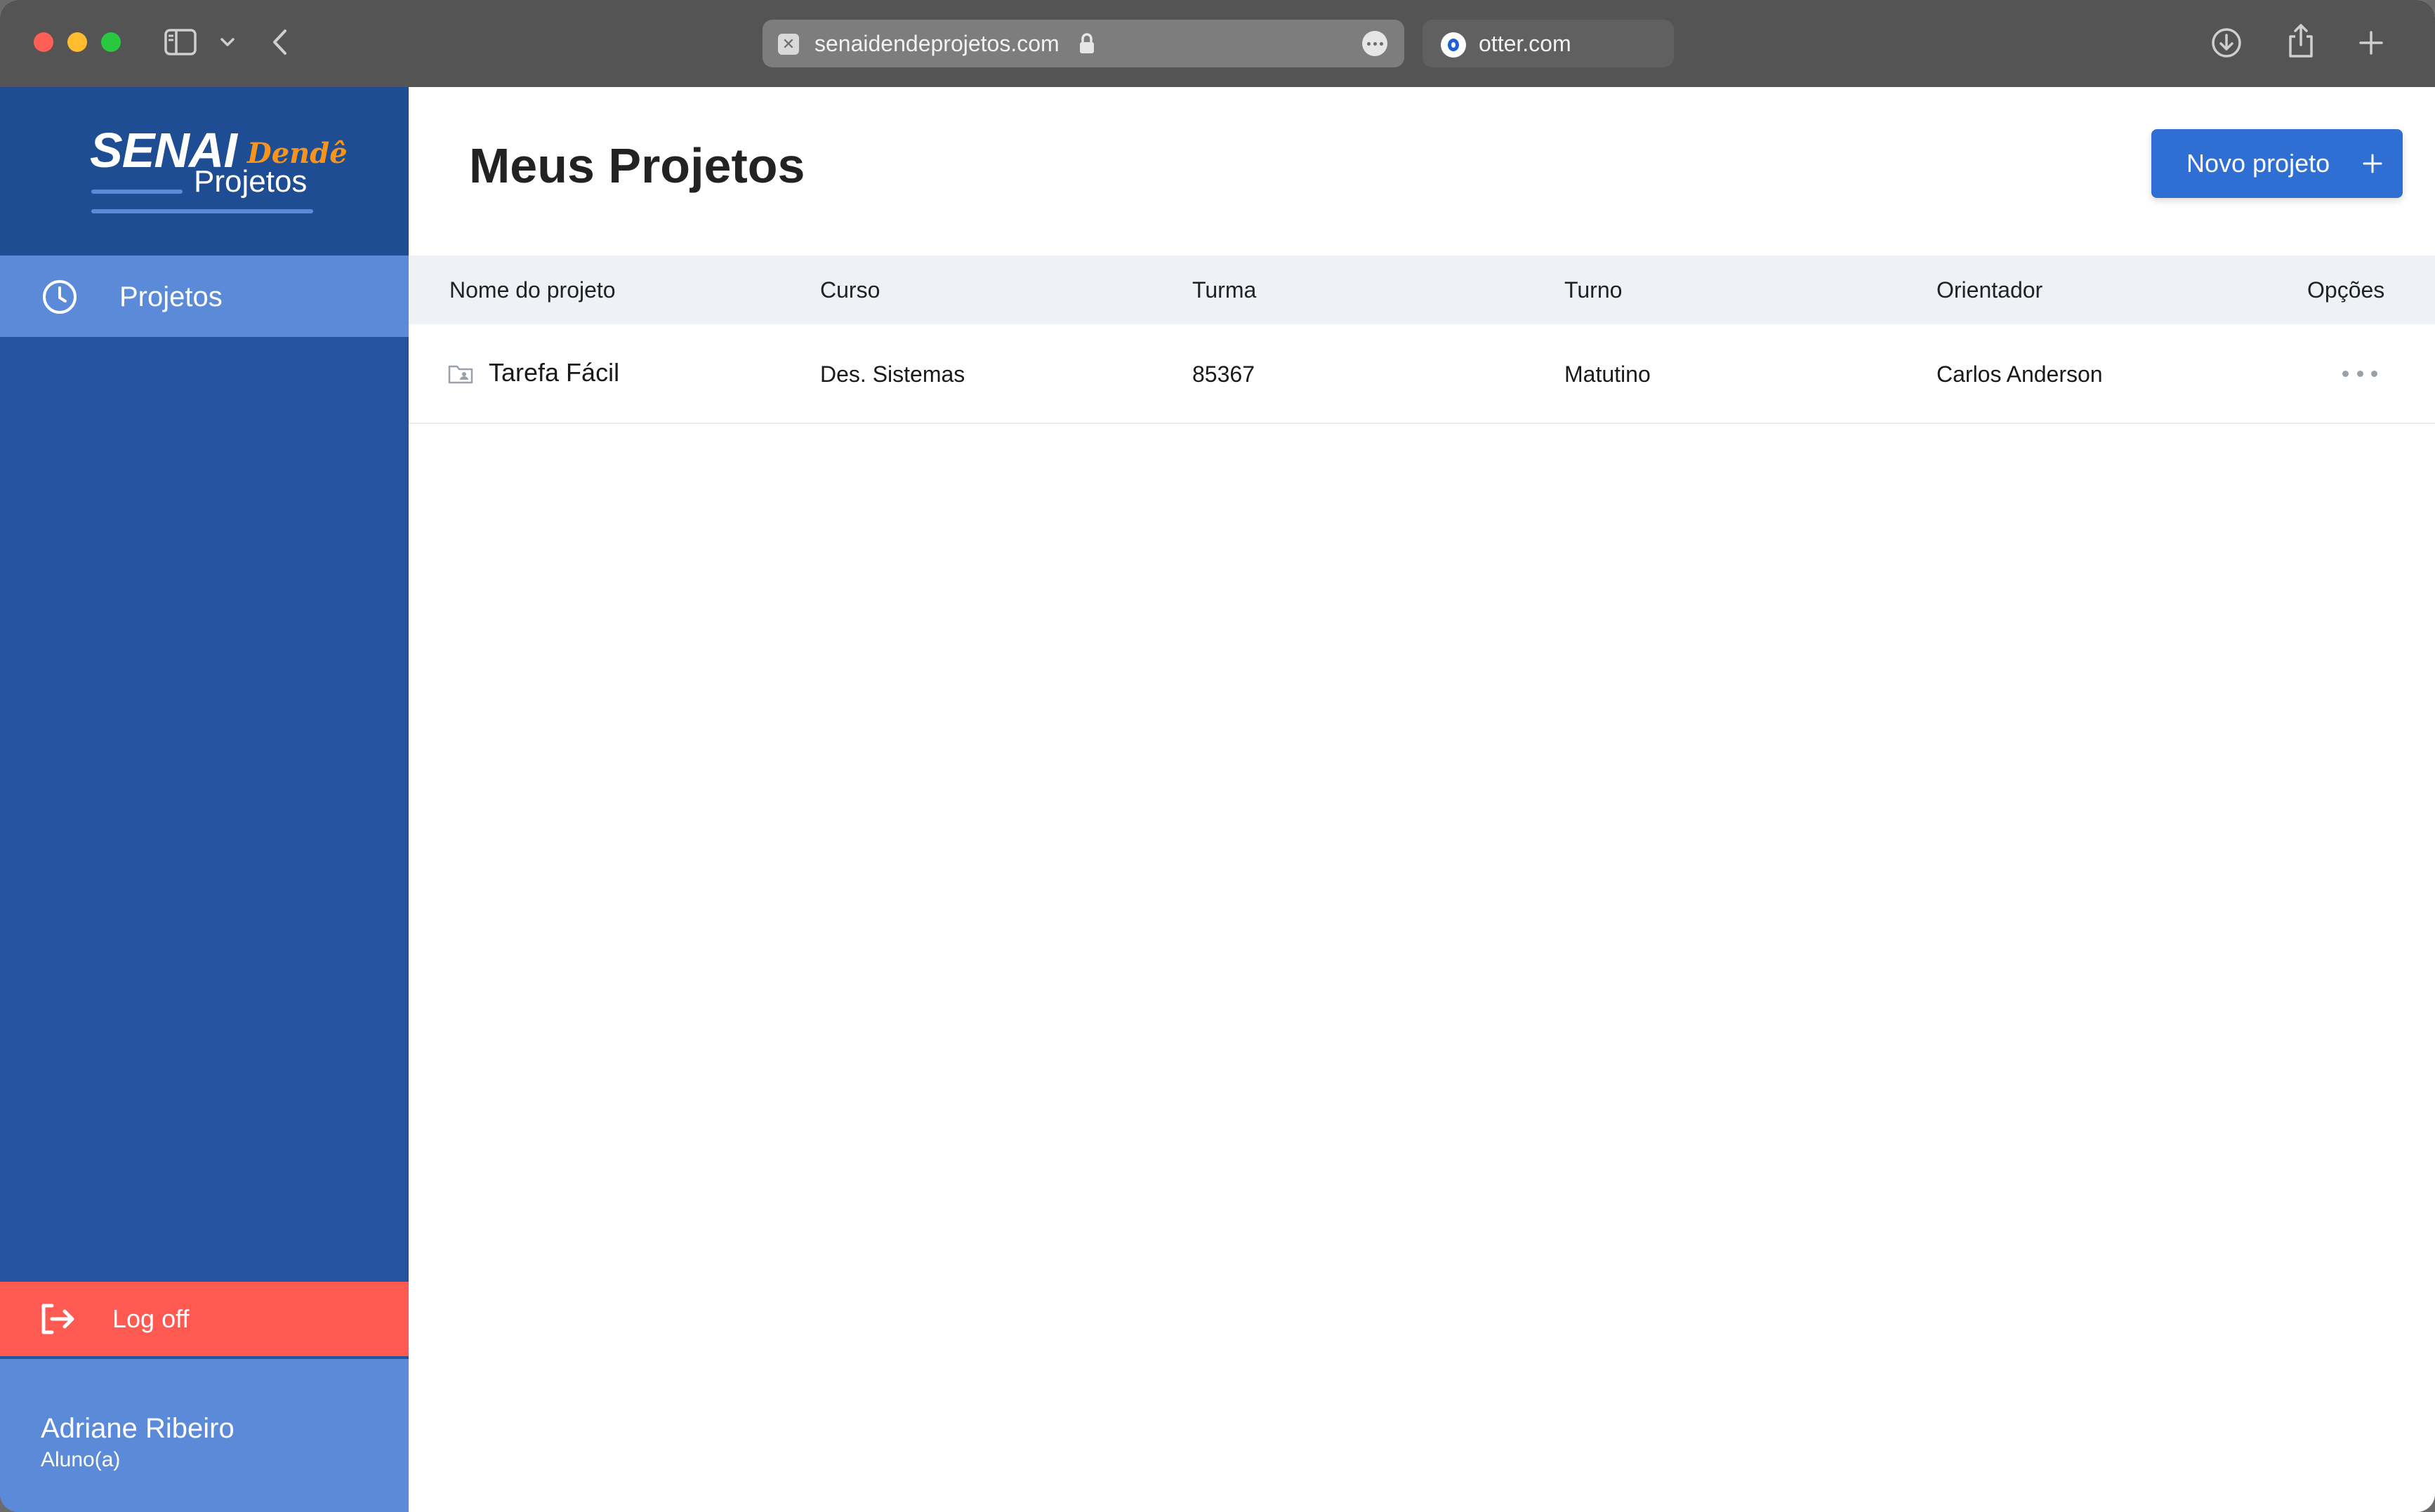 This screenshot has height=1512, width=2435. I want to click on column-header-orientador: Orientador, so click(1989, 290).